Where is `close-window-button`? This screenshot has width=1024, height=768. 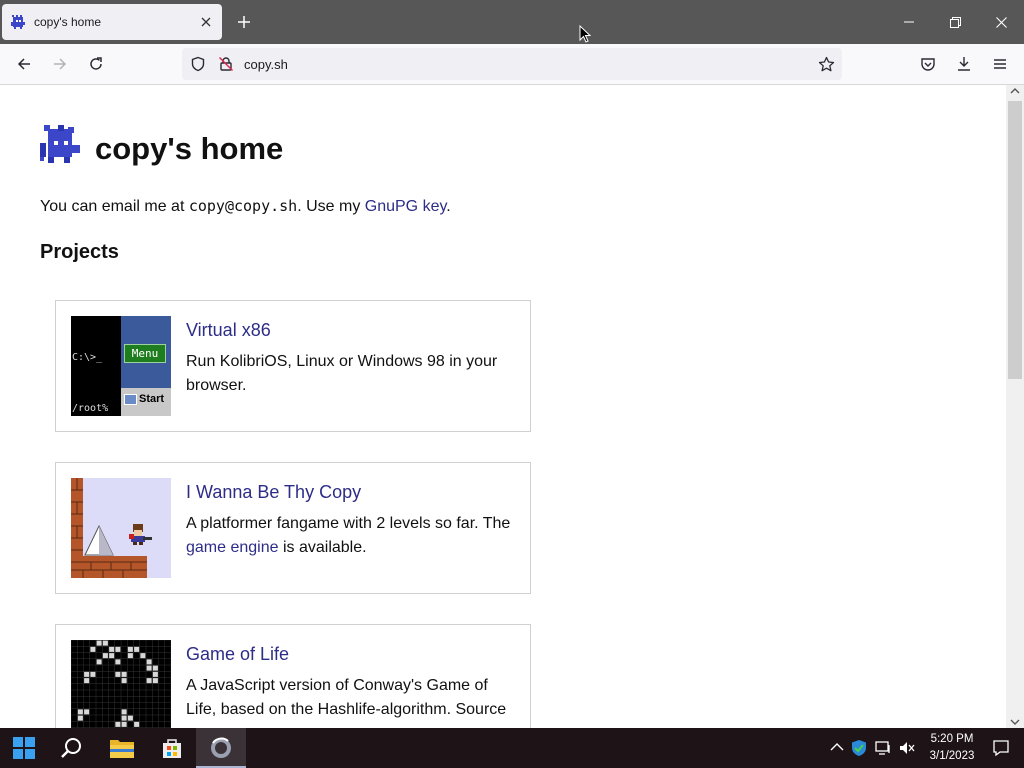
close-window-button is located at coordinates (1001, 22).